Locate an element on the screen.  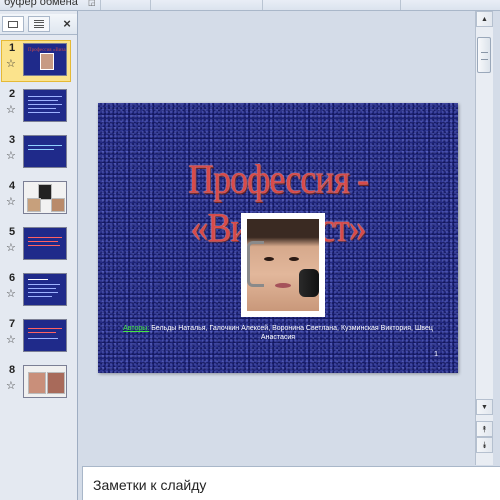
slides-tab-icon is located at coordinates (13, 24).